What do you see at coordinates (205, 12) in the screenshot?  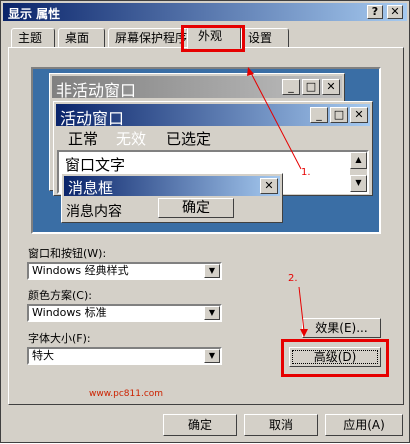 I see `title-bar: 显示 属性 ? ✕` at bounding box center [205, 12].